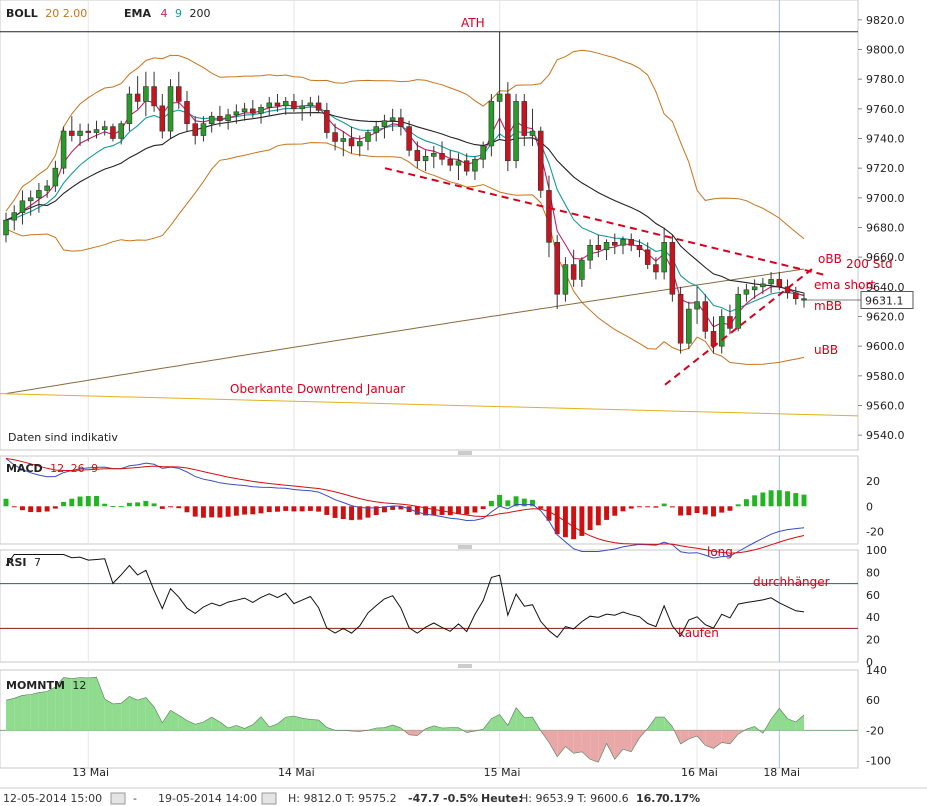  I want to click on y-tick-label: 9800.0, so click(885, 50).